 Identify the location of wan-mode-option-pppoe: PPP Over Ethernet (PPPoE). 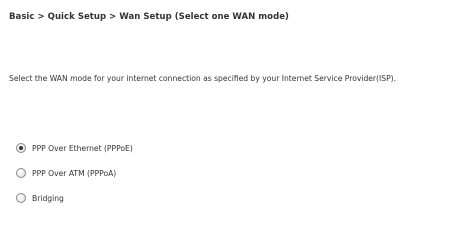
(74, 148).